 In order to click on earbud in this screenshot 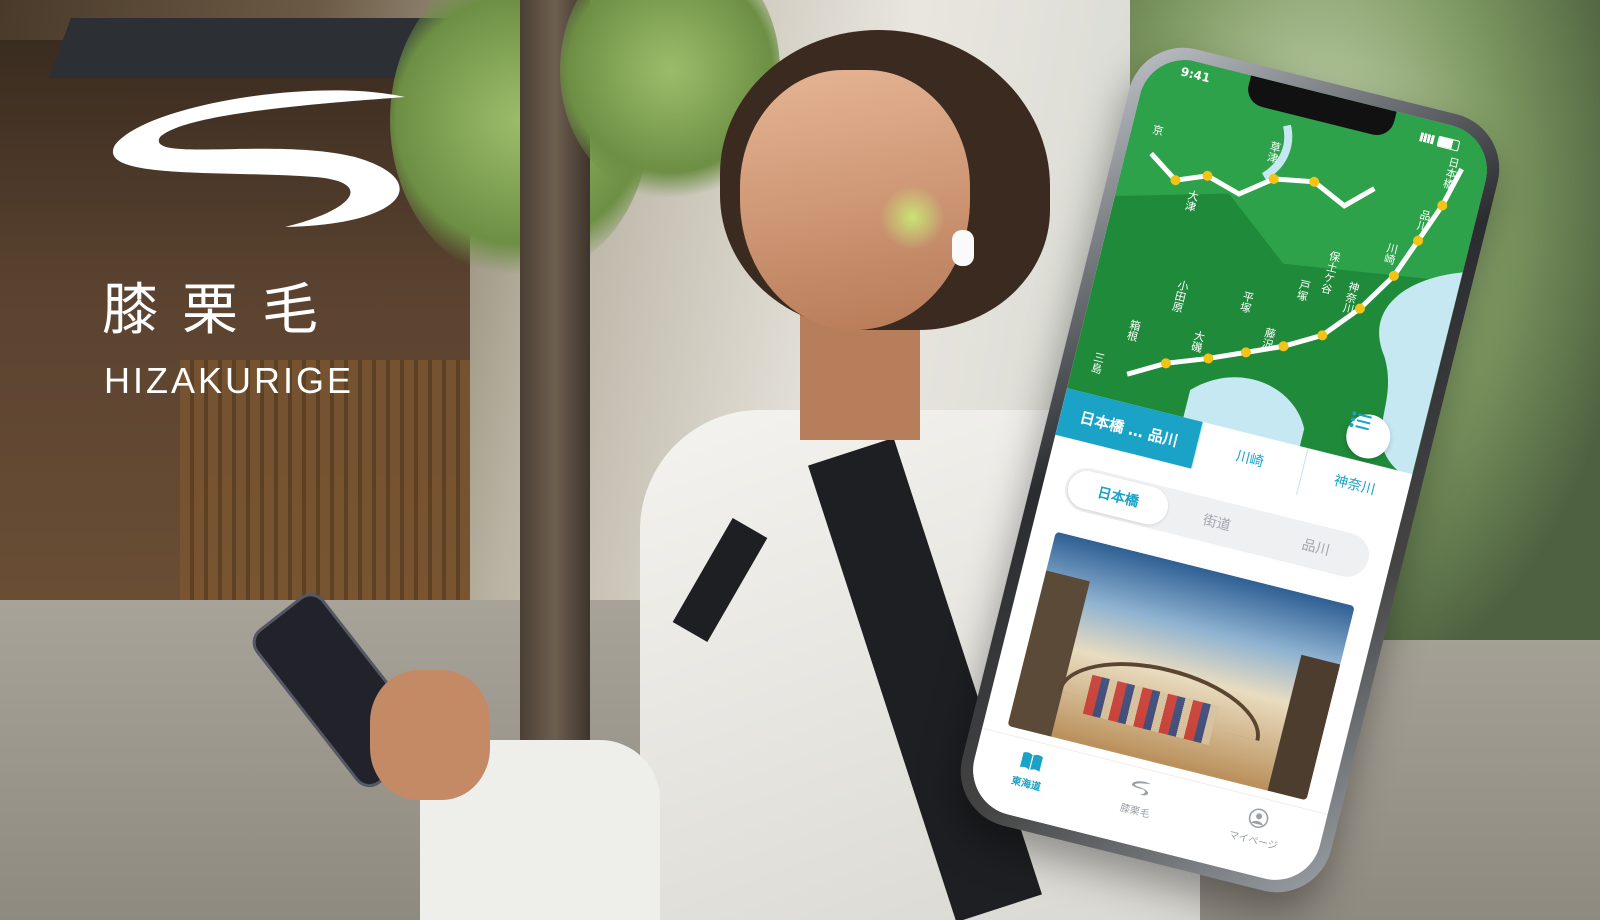, I will do `click(963, 248)`.